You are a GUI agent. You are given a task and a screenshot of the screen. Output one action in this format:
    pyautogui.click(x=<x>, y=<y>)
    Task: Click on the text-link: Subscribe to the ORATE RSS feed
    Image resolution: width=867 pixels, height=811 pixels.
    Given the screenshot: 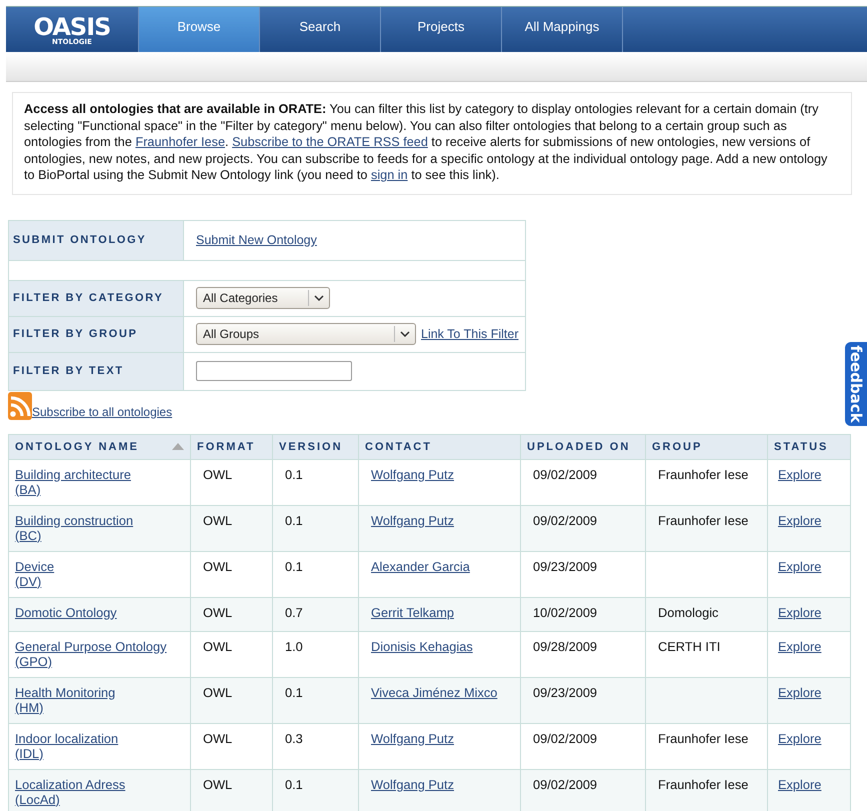 What is the action you would take?
    pyautogui.click(x=330, y=142)
    